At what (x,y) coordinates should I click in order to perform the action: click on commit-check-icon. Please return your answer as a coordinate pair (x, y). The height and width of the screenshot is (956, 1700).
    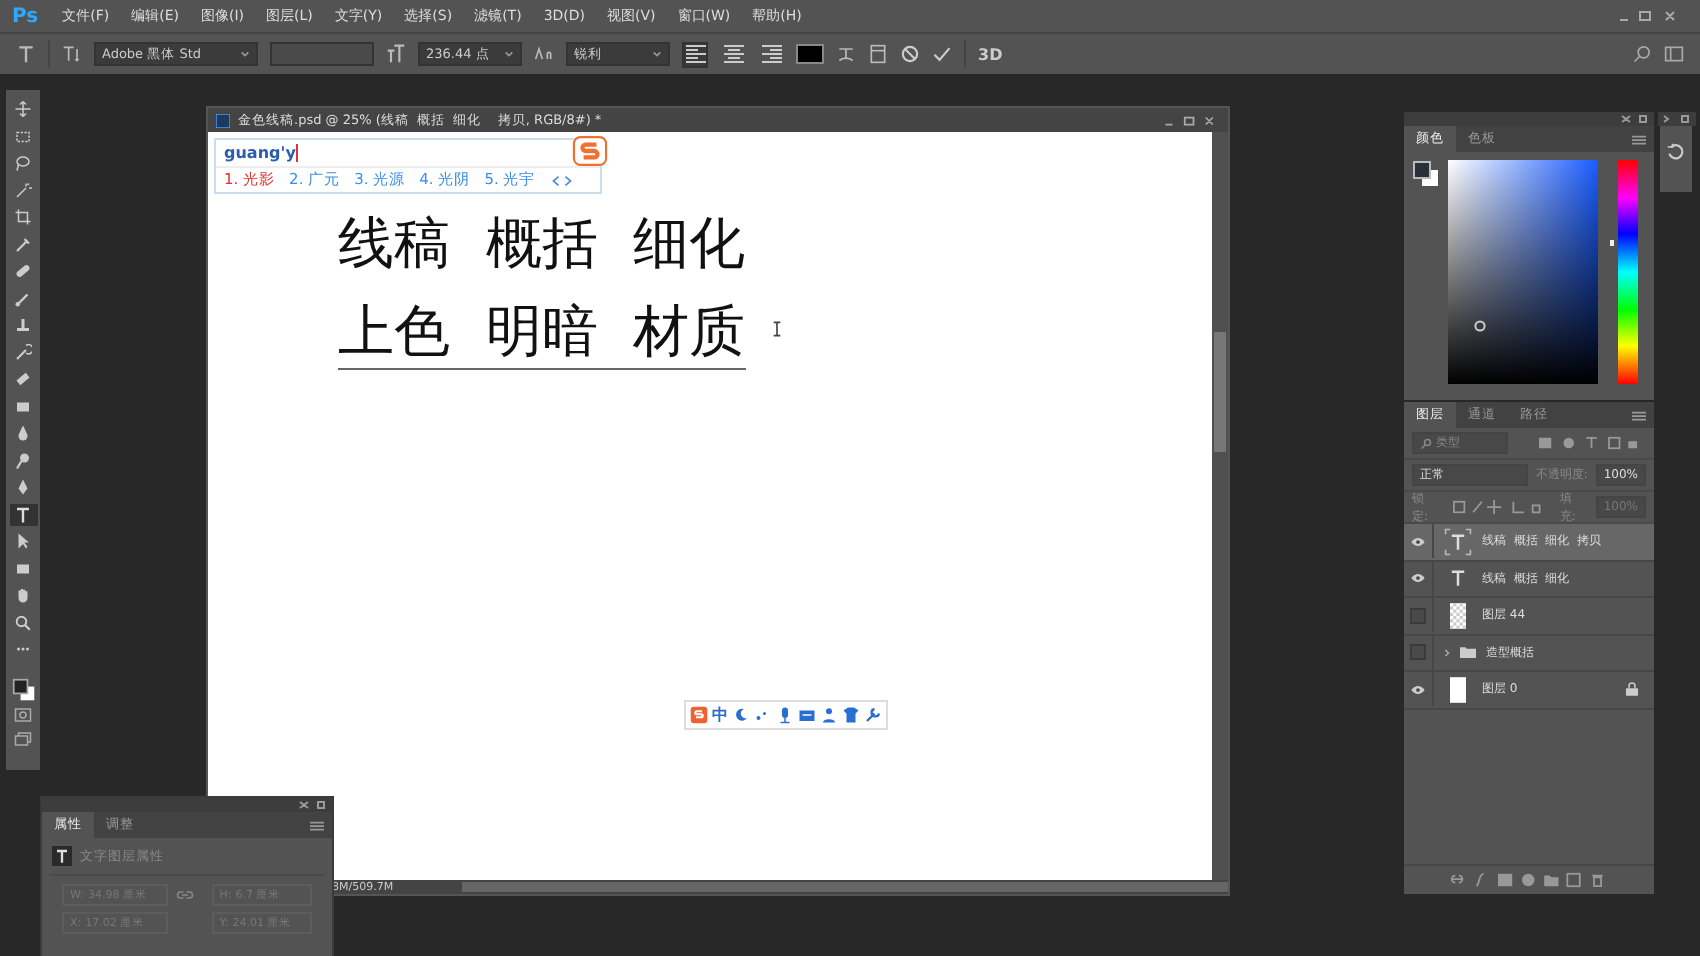
    Looking at the image, I should click on (942, 54).